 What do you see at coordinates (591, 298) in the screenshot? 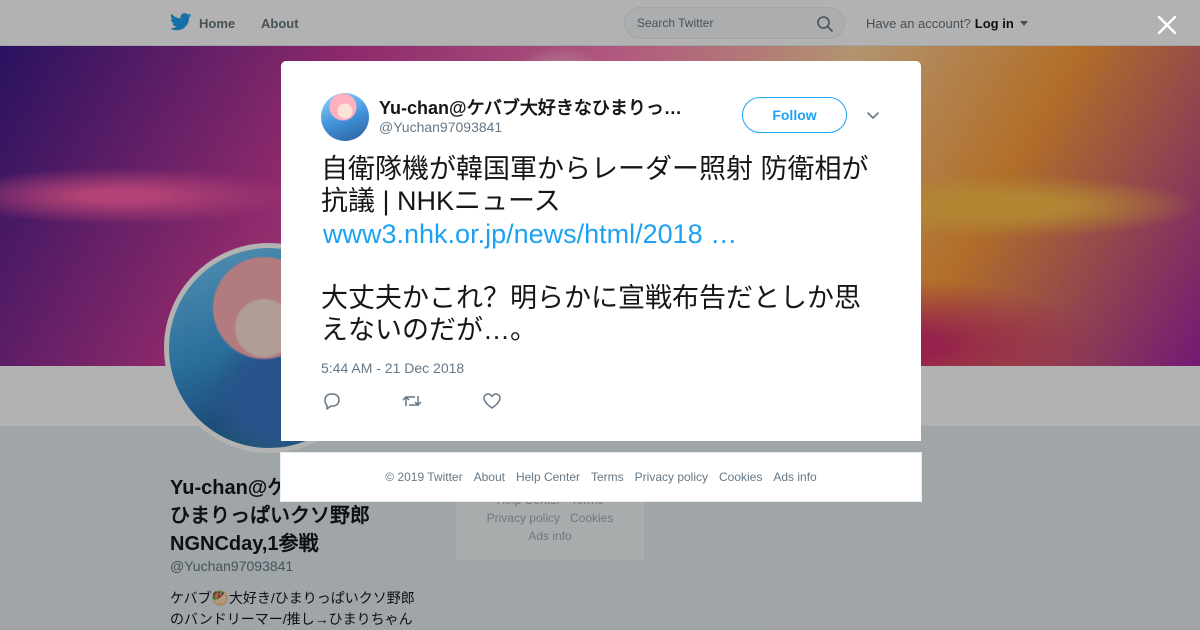
I see `tweet-comment-line1: 大丈夫かこれ？明らかに宣戦布告だとしか思` at bounding box center [591, 298].